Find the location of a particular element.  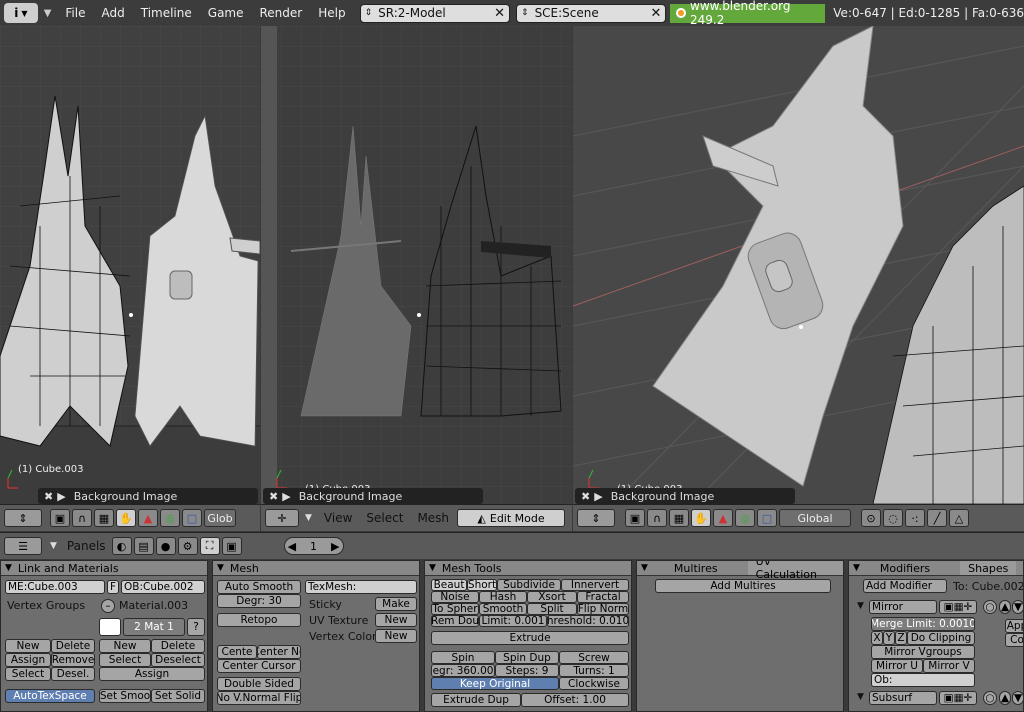

mirror-z-toggle: Z is located at coordinates (901, 638).